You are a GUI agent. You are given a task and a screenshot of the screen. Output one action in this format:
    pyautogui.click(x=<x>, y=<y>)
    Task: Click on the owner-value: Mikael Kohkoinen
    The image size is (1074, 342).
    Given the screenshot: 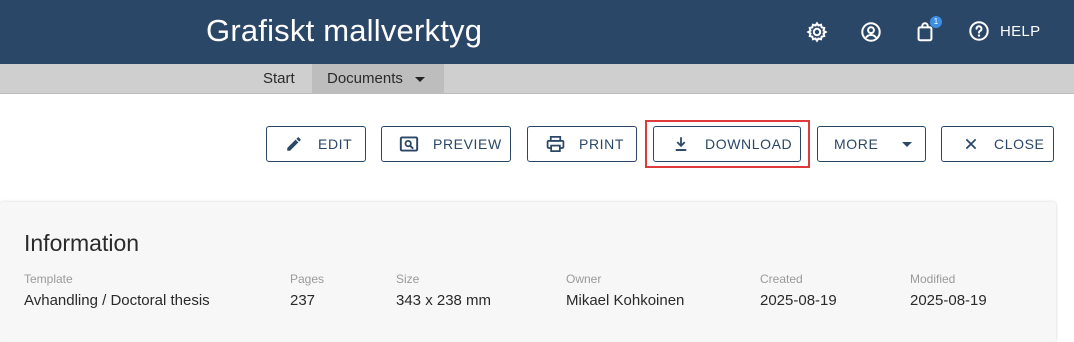 What is the action you would take?
    pyautogui.click(x=625, y=300)
    